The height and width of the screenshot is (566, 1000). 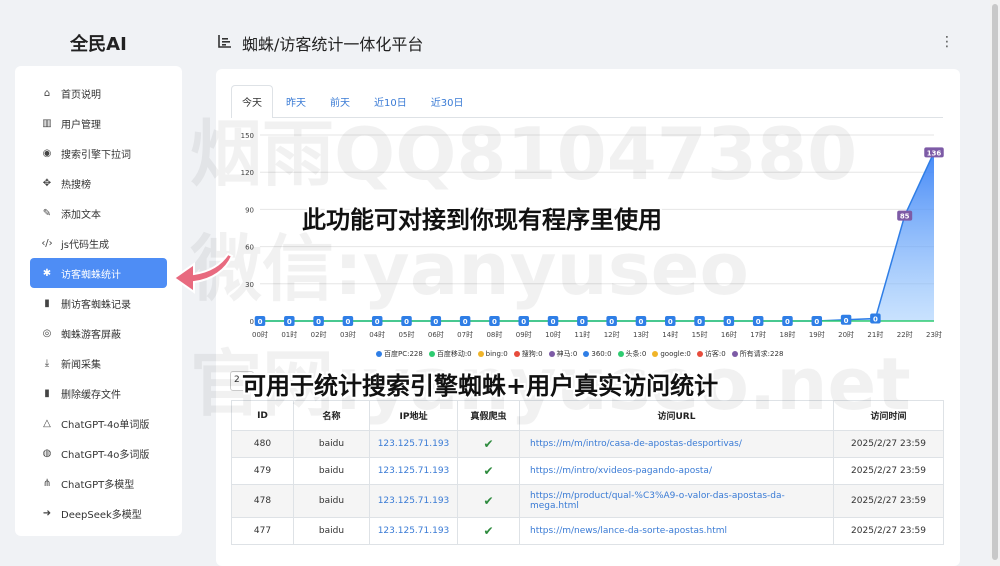 I want to click on column-header: 名称, so click(x=331, y=415).